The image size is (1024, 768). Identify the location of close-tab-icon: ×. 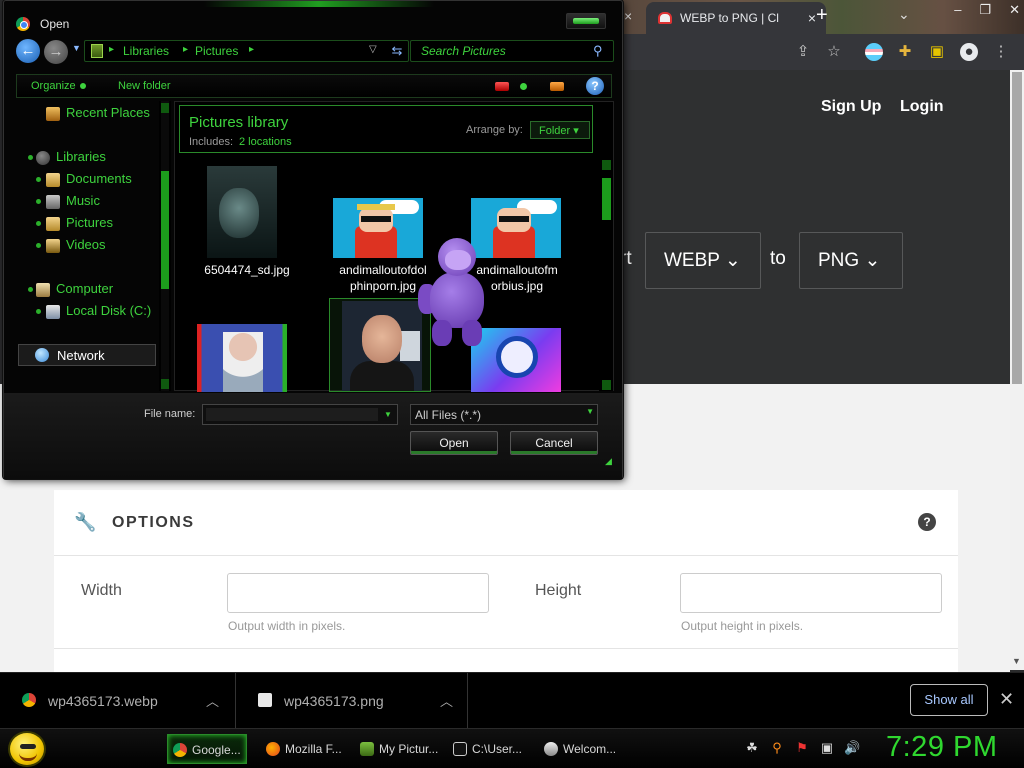
(628, 16).